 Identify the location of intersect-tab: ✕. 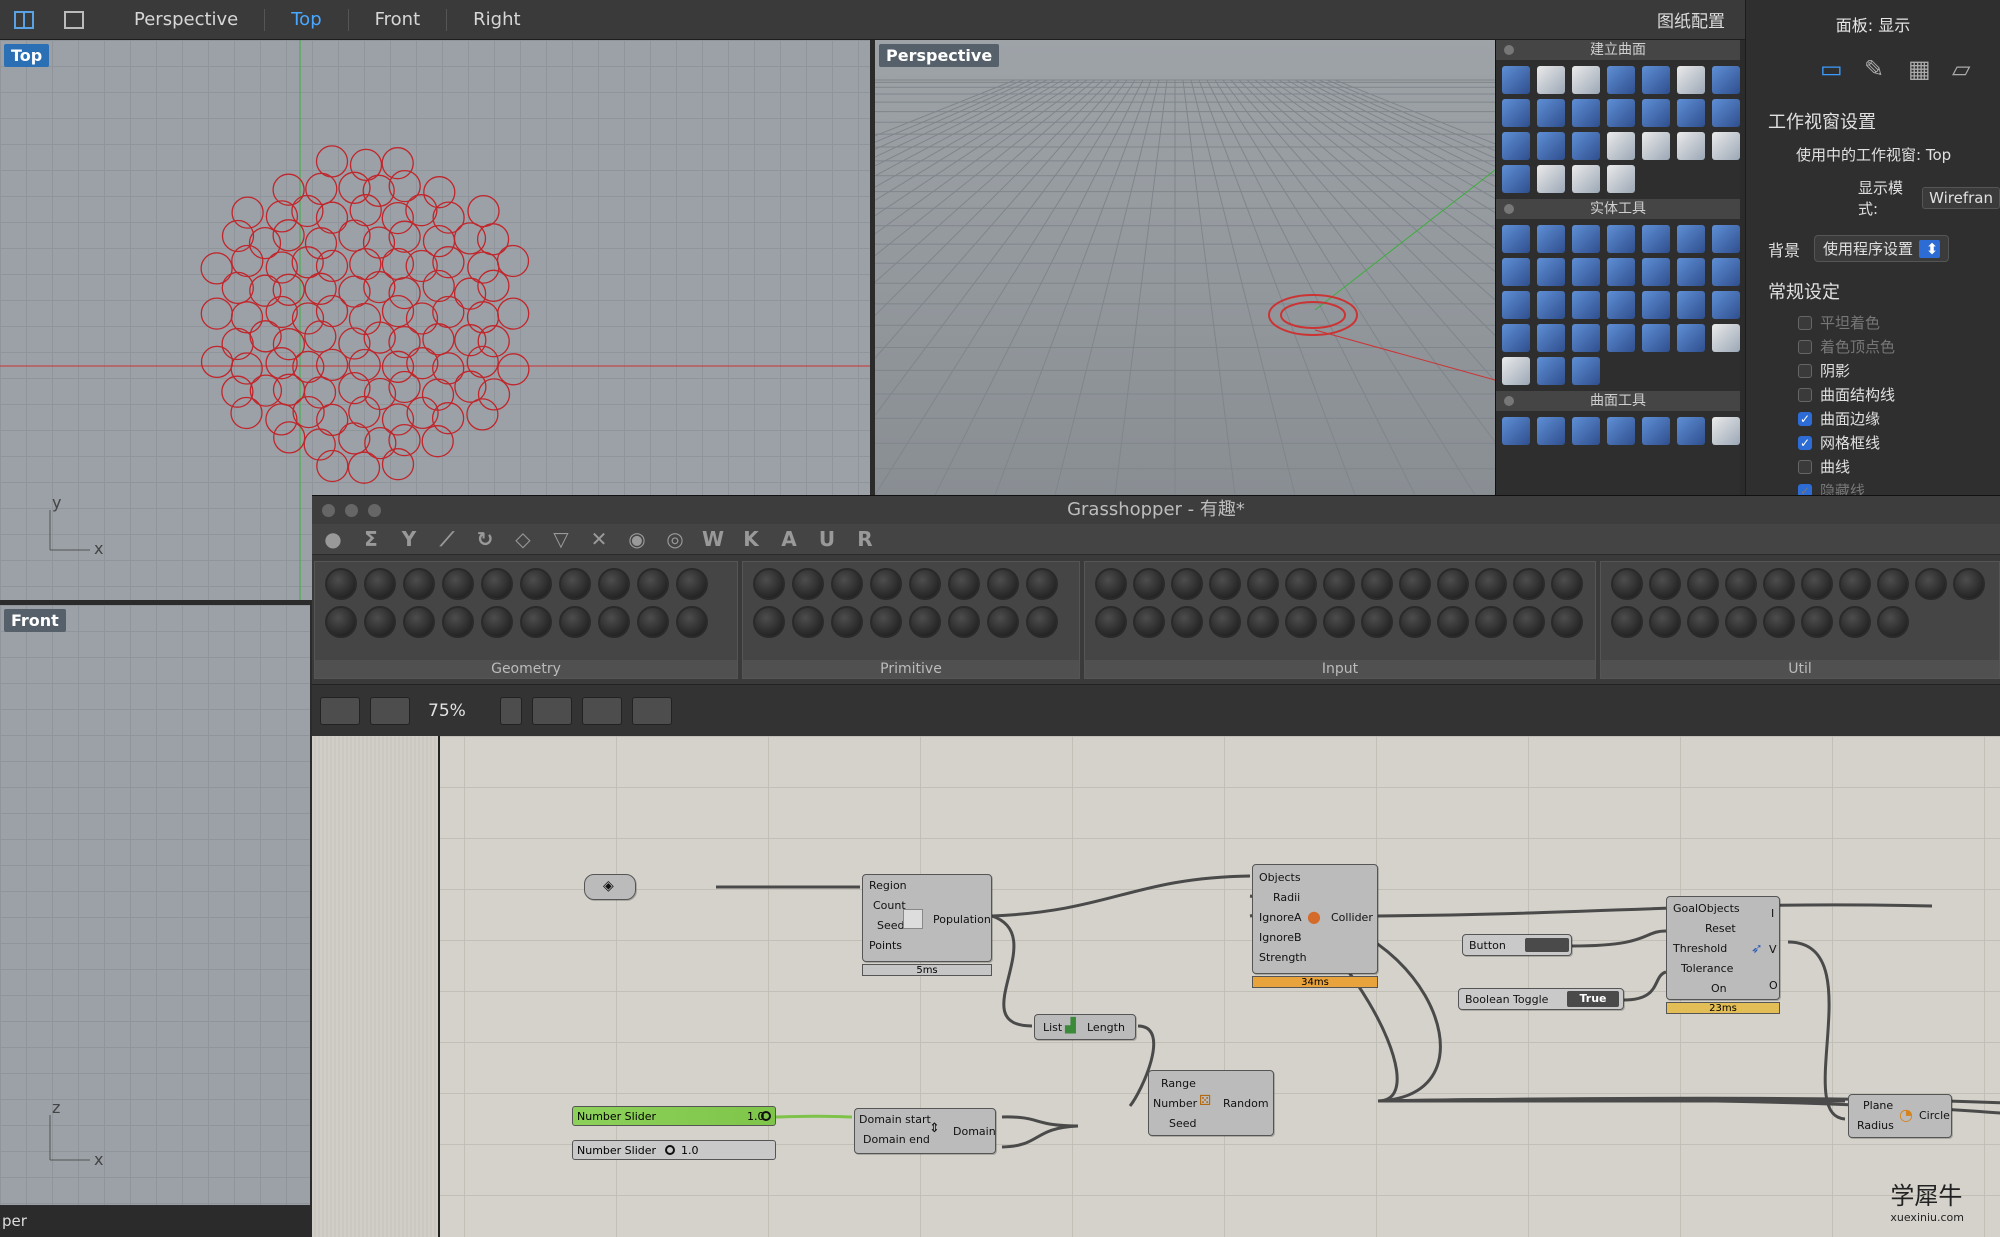
(599, 539).